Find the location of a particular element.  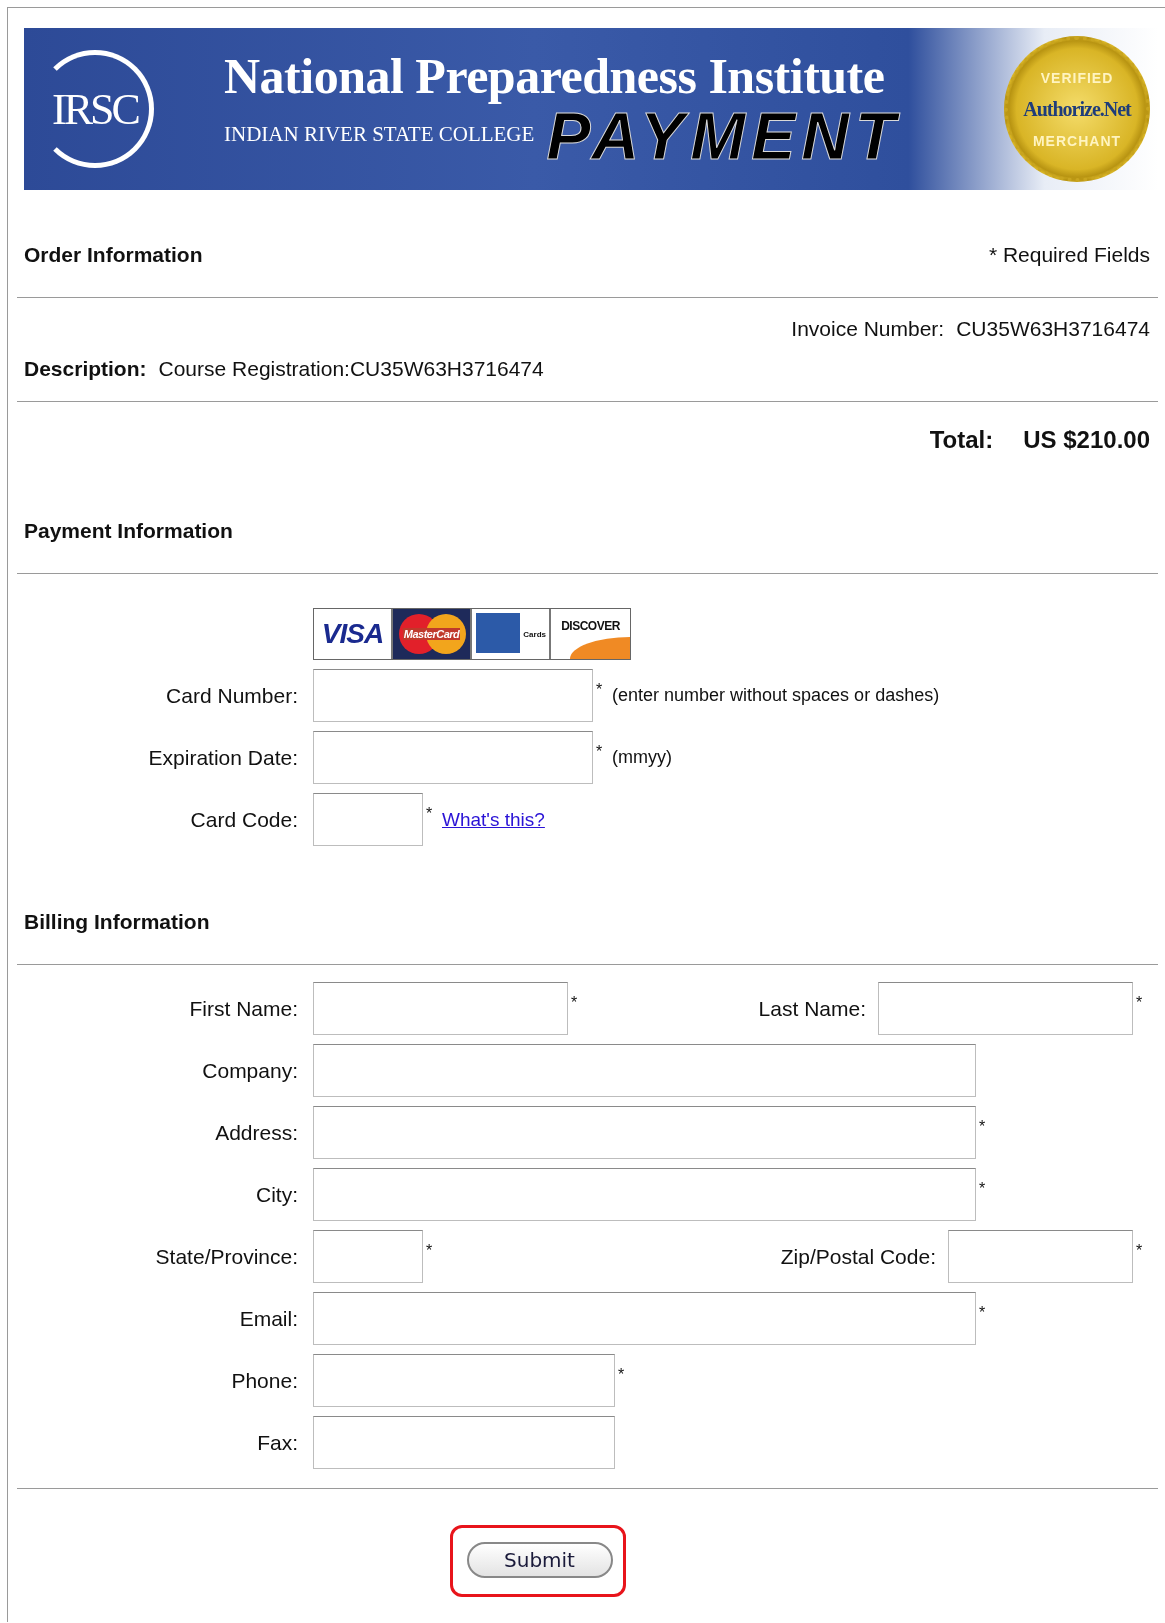

total-value: US $210.00 is located at coordinates (1086, 440).